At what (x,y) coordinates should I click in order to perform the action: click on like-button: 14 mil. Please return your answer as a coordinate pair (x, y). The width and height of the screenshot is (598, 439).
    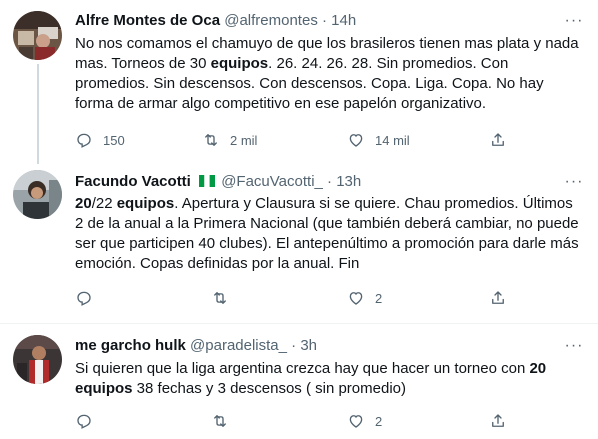
    Looking at the image, I should click on (378, 140).